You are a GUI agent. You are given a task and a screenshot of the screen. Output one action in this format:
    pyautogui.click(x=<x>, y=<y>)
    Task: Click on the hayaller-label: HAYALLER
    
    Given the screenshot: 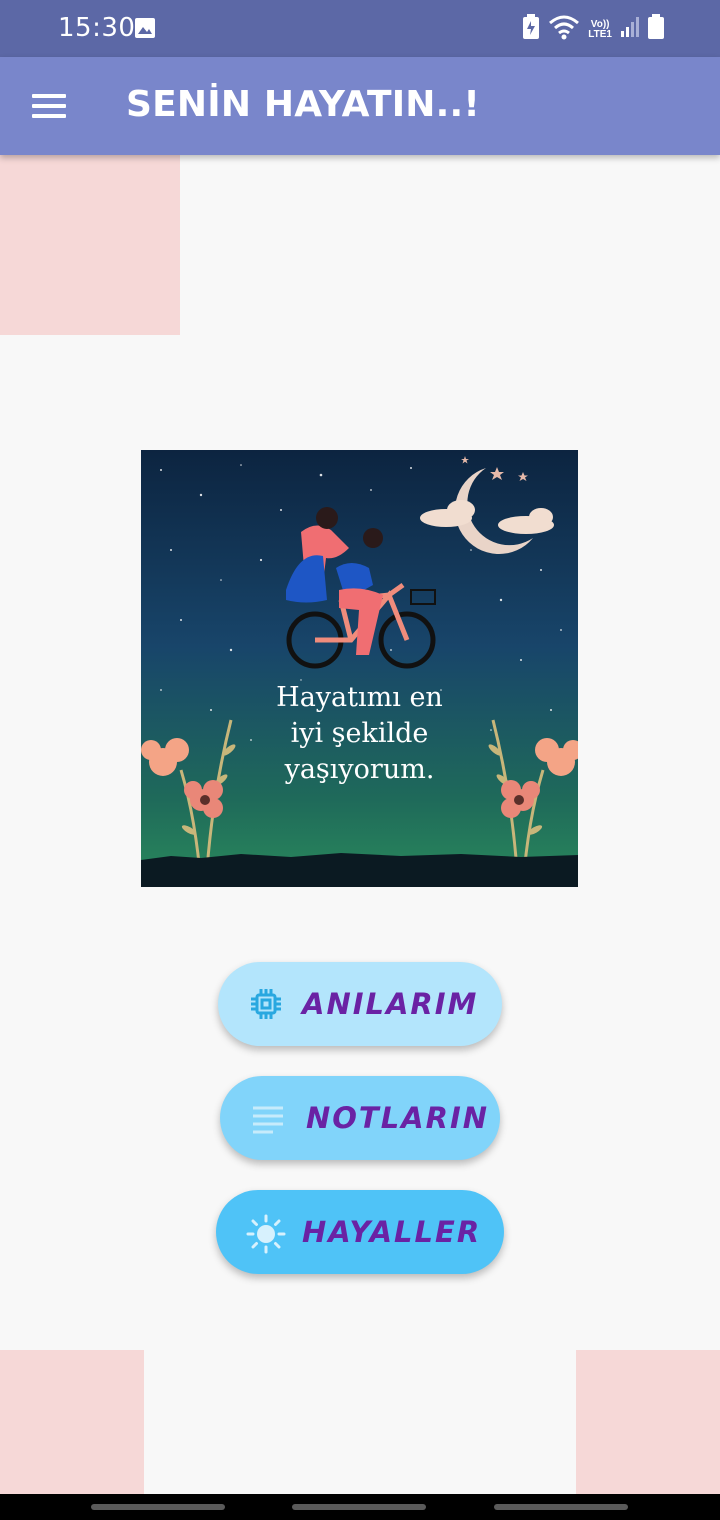 What is the action you would take?
    pyautogui.click(x=392, y=1232)
    